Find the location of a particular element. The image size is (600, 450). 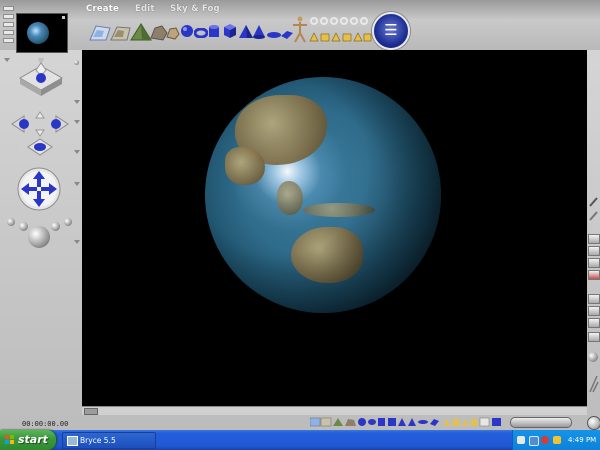

sheet-icon is located at coordinates (594, 263).